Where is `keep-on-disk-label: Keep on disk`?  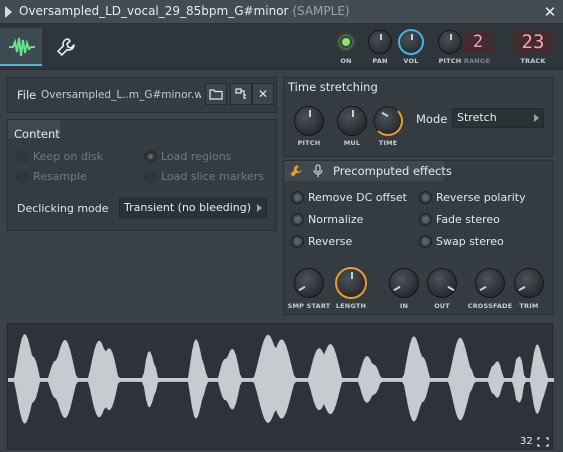
keep-on-disk-label: Keep on disk is located at coordinates (68, 156).